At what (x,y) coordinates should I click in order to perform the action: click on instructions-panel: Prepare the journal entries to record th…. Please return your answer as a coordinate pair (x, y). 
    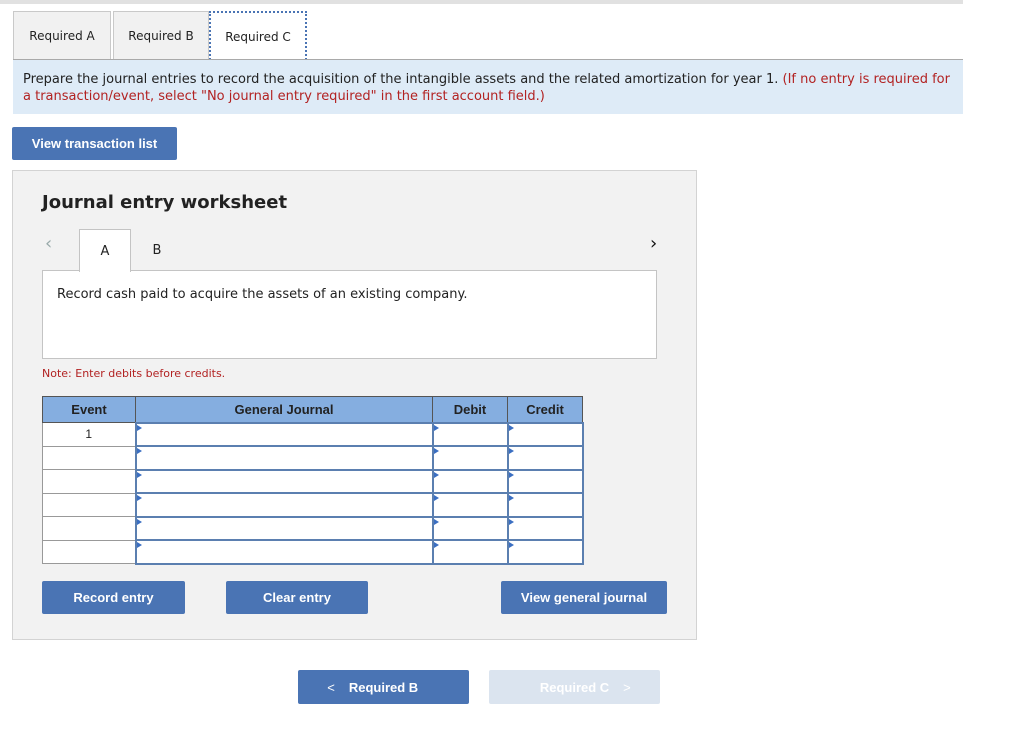
    Looking at the image, I should click on (488, 87).